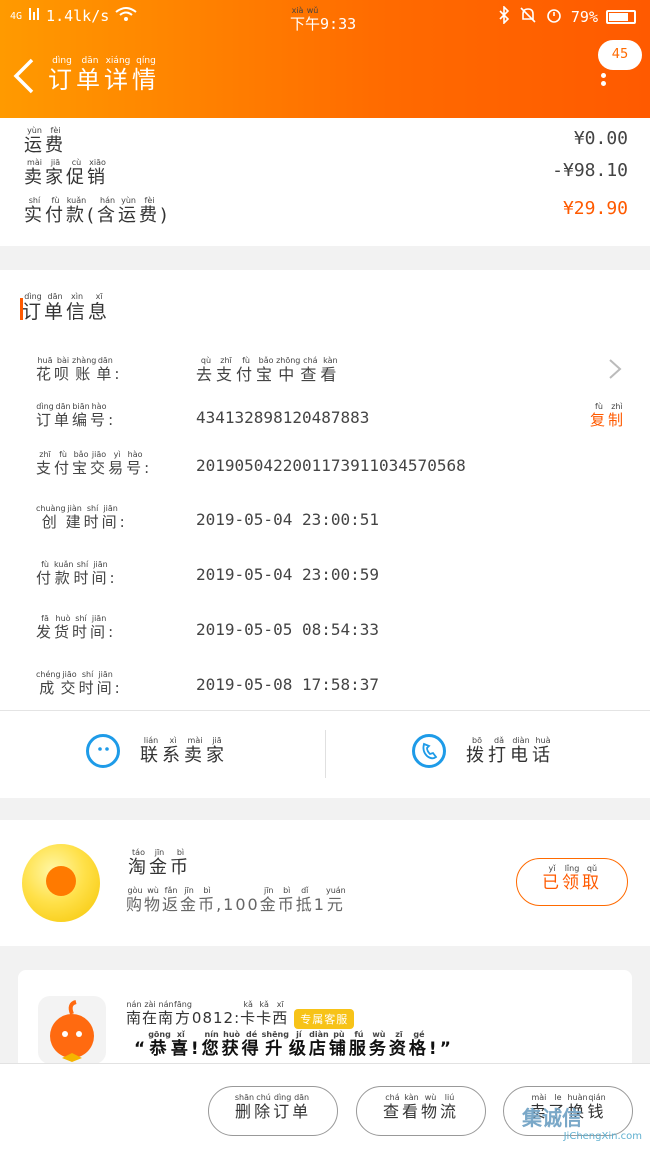  What do you see at coordinates (543, 750) in the screenshot?
I see `ruby-char: 话huà` at bounding box center [543, 750].